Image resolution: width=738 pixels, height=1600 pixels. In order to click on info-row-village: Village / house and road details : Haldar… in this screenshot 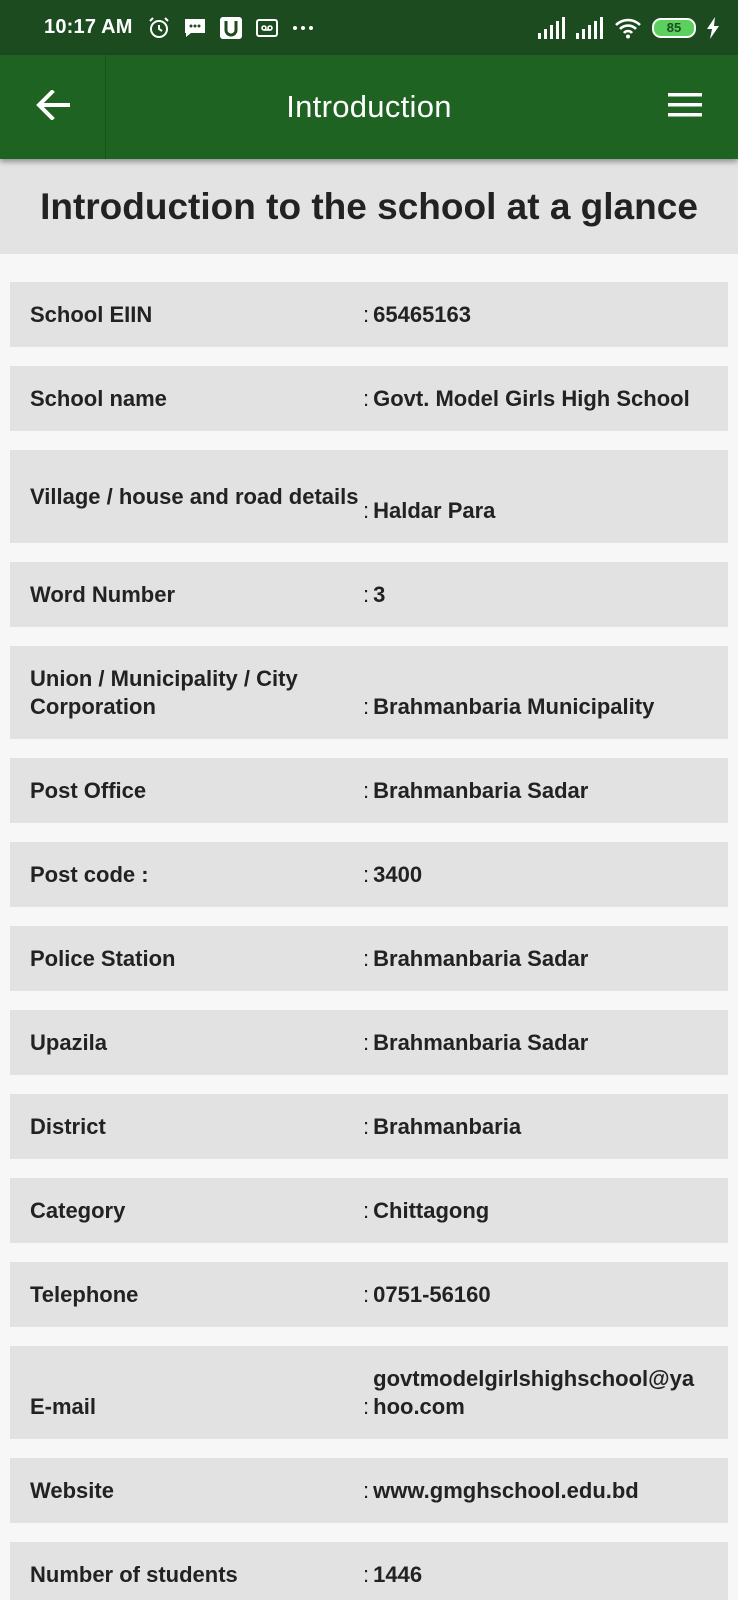, I will do `click(369, 496)`.